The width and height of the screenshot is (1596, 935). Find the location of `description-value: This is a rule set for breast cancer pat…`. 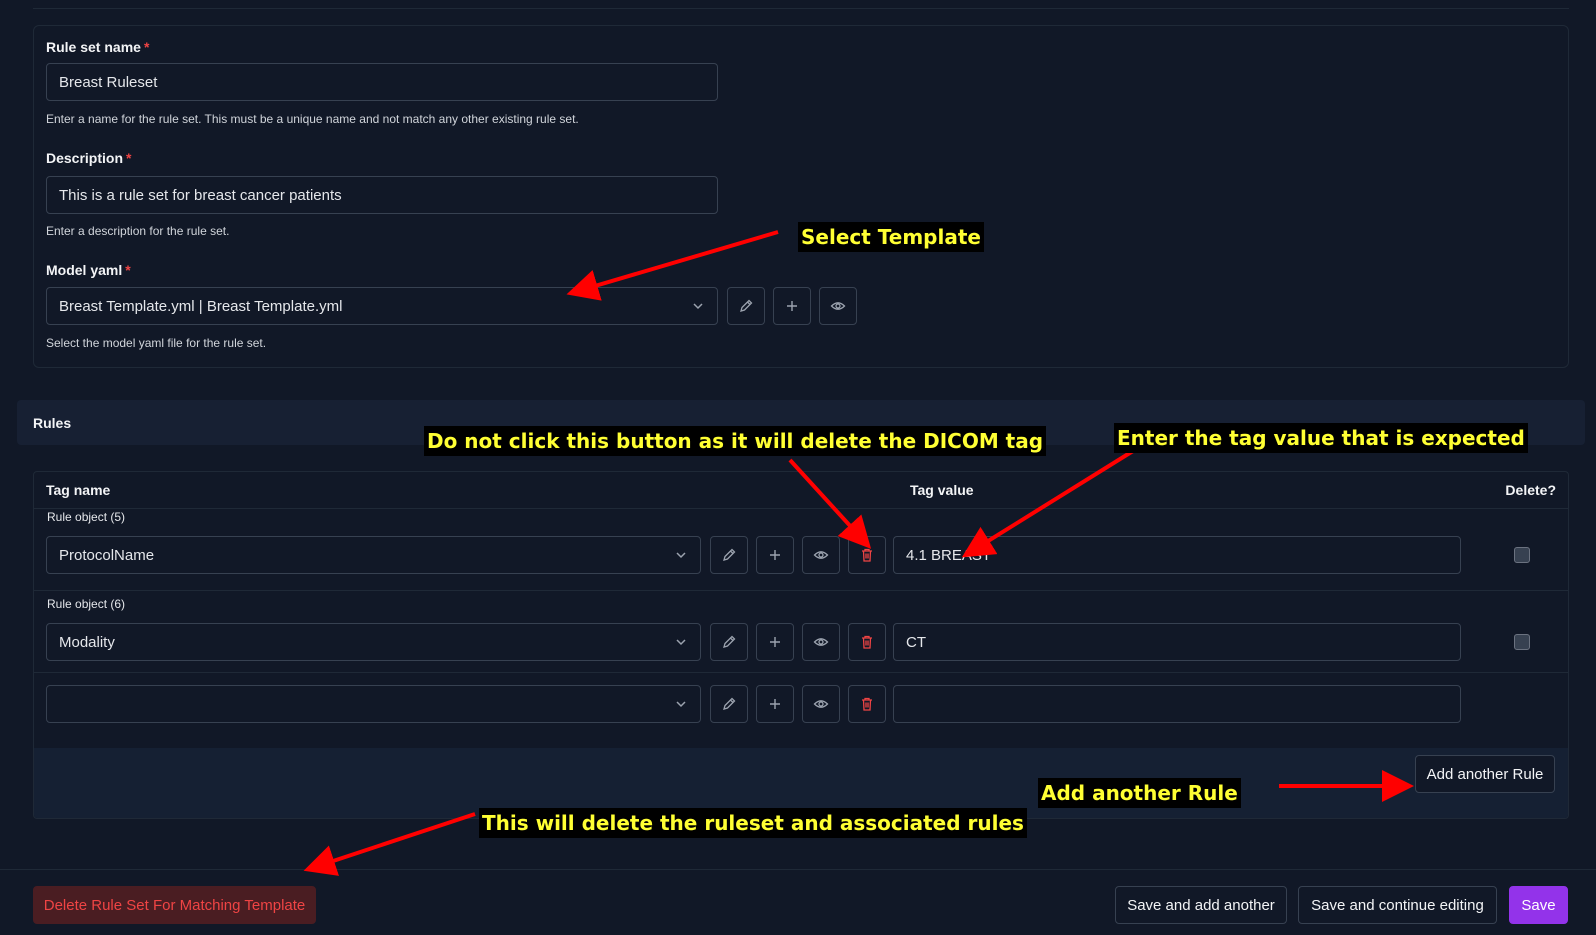

description-value: This is a rule set for breast cancer pat… is located at coordinates (200, 195).